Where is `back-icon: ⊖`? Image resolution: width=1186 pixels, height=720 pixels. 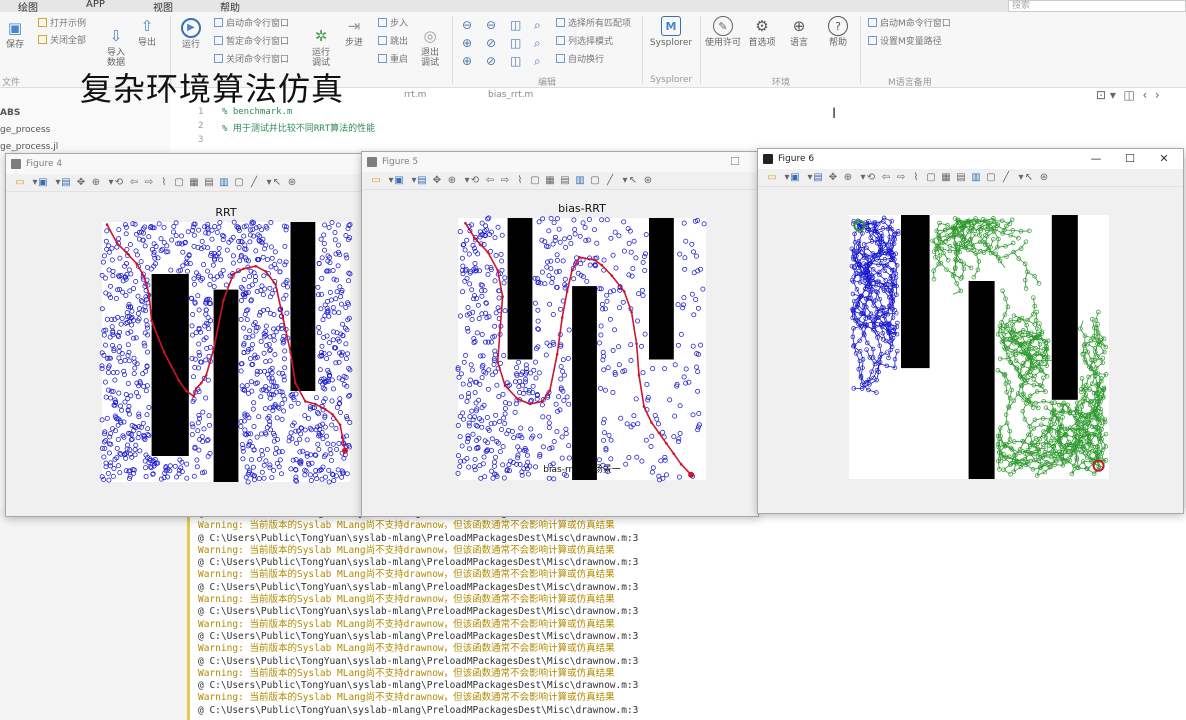
back-icon: ⊖ is located at coordinates (467, 25).